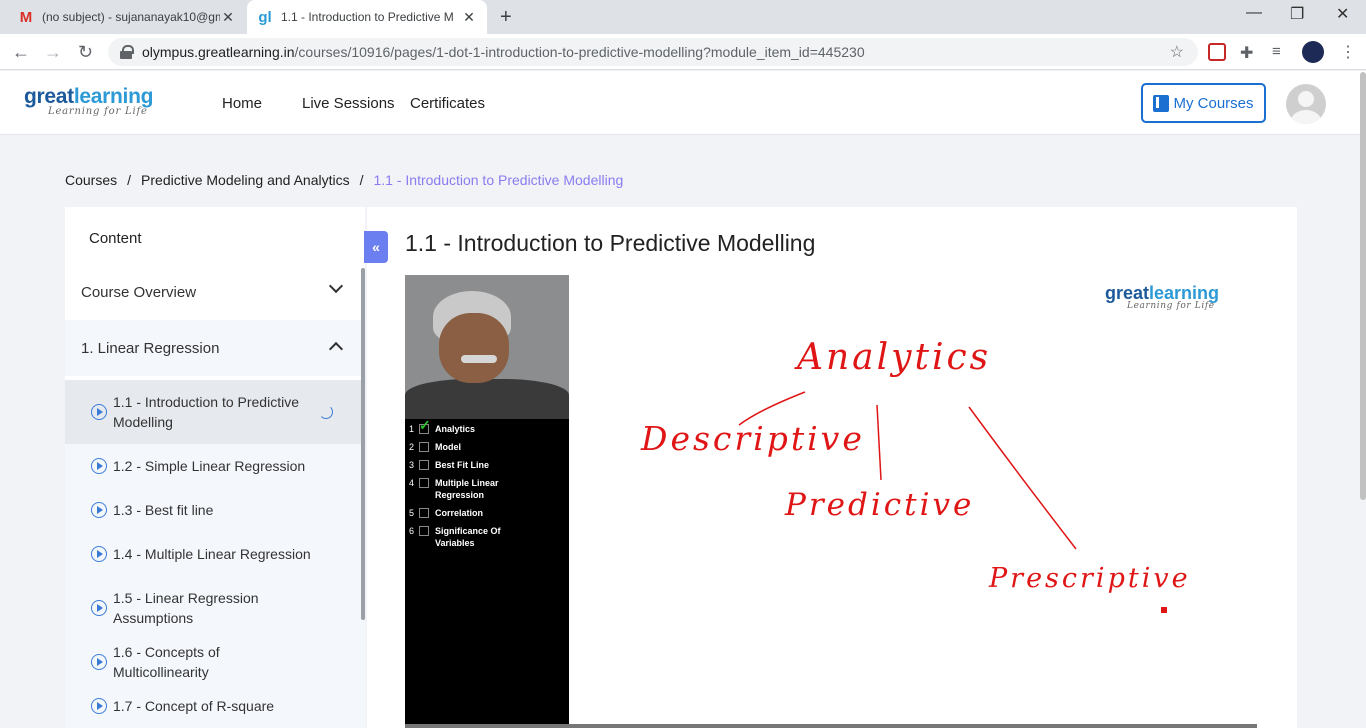  What do you see at coordinates (467, 489) in the screenshot?
I see `checklist-label: Multiple Linear Regression` at bounding box center [467, 489].